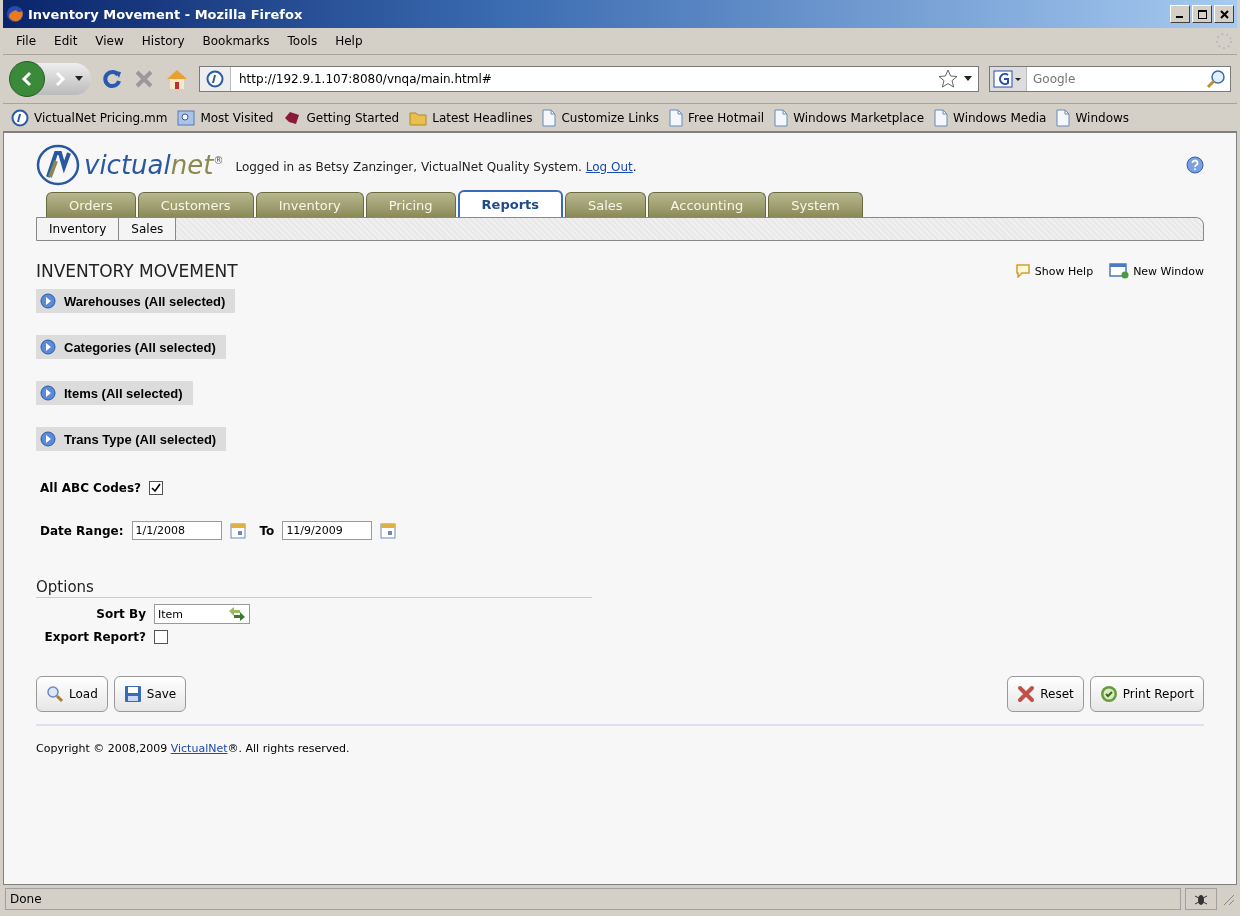  I want to click on action-button: Print Report, so click(1146, 694).